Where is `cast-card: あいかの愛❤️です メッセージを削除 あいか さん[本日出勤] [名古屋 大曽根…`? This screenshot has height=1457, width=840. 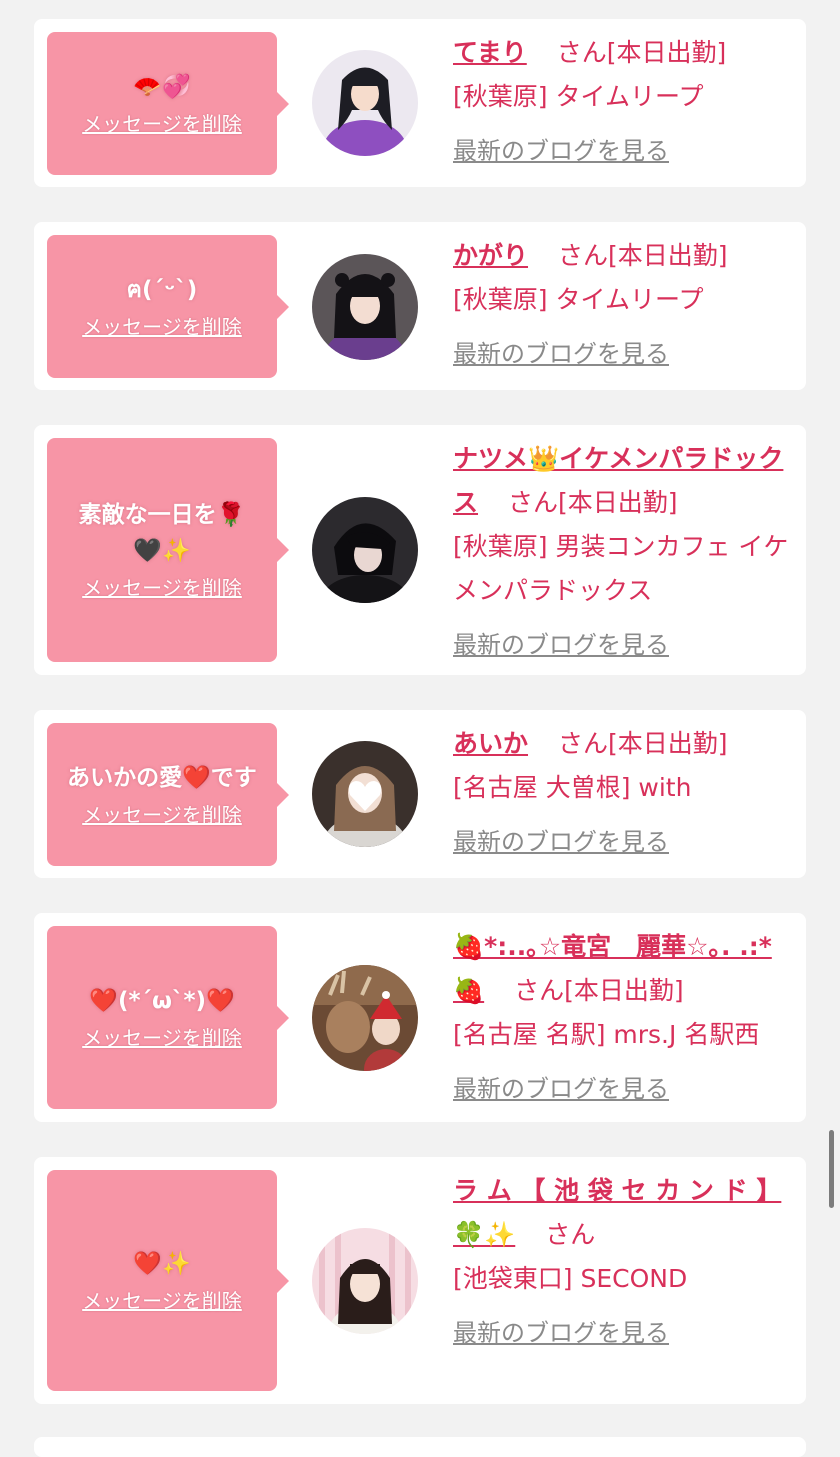
cast-card: あいかの愛❤️です メッセージを削除 あいか さん[本日出勤] [名古屋 大曽根… is located at coordinates (420, 794).